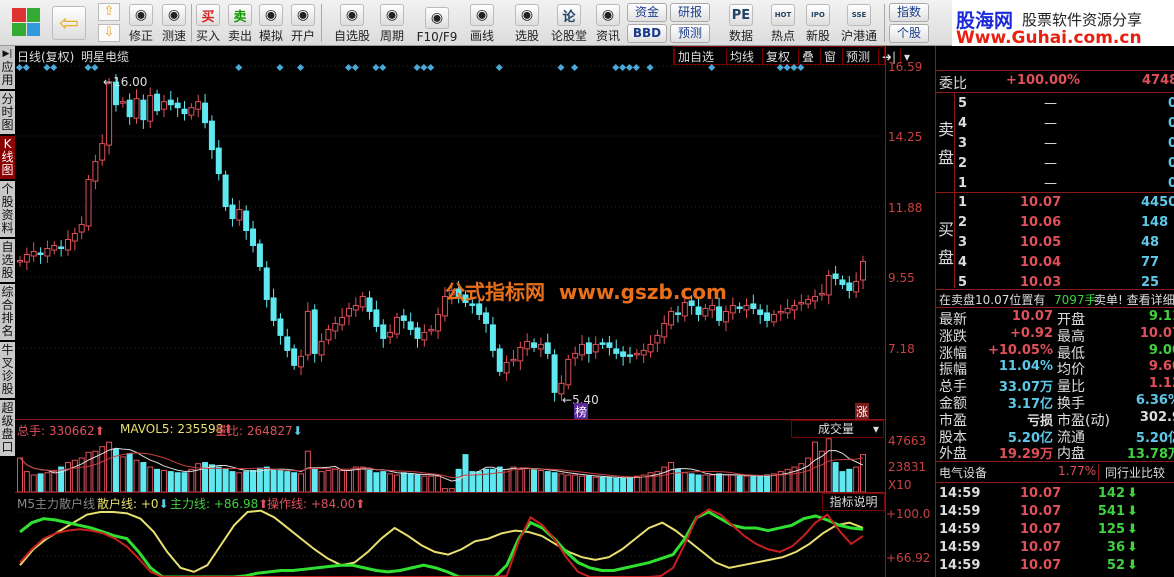 This screenshot has width=1174, height=577. What do you see at coordinates (1075, 300) in the screenshot?
I see `notice-qty: 7097手` at bounding box center [1075, 300].